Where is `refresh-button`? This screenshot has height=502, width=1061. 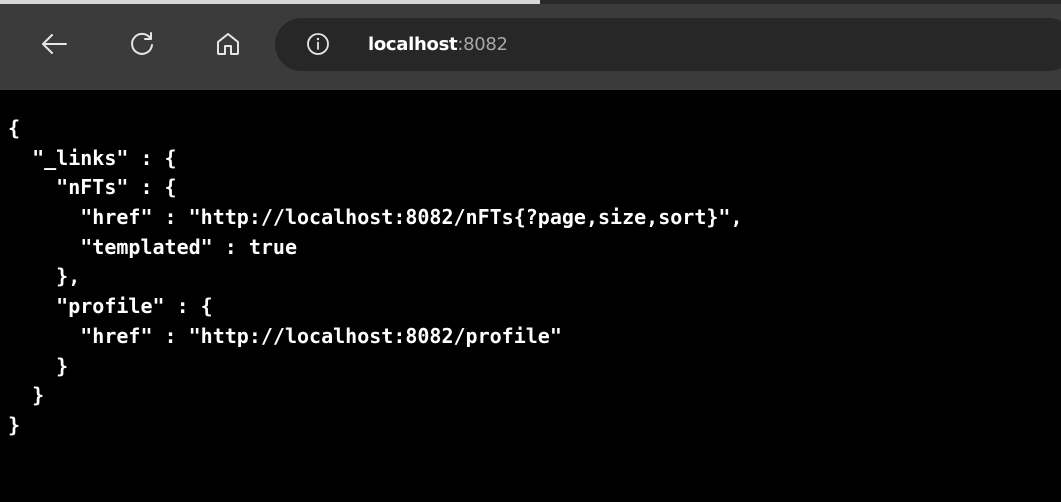 refresh-button is located at coordinates (142, 44).